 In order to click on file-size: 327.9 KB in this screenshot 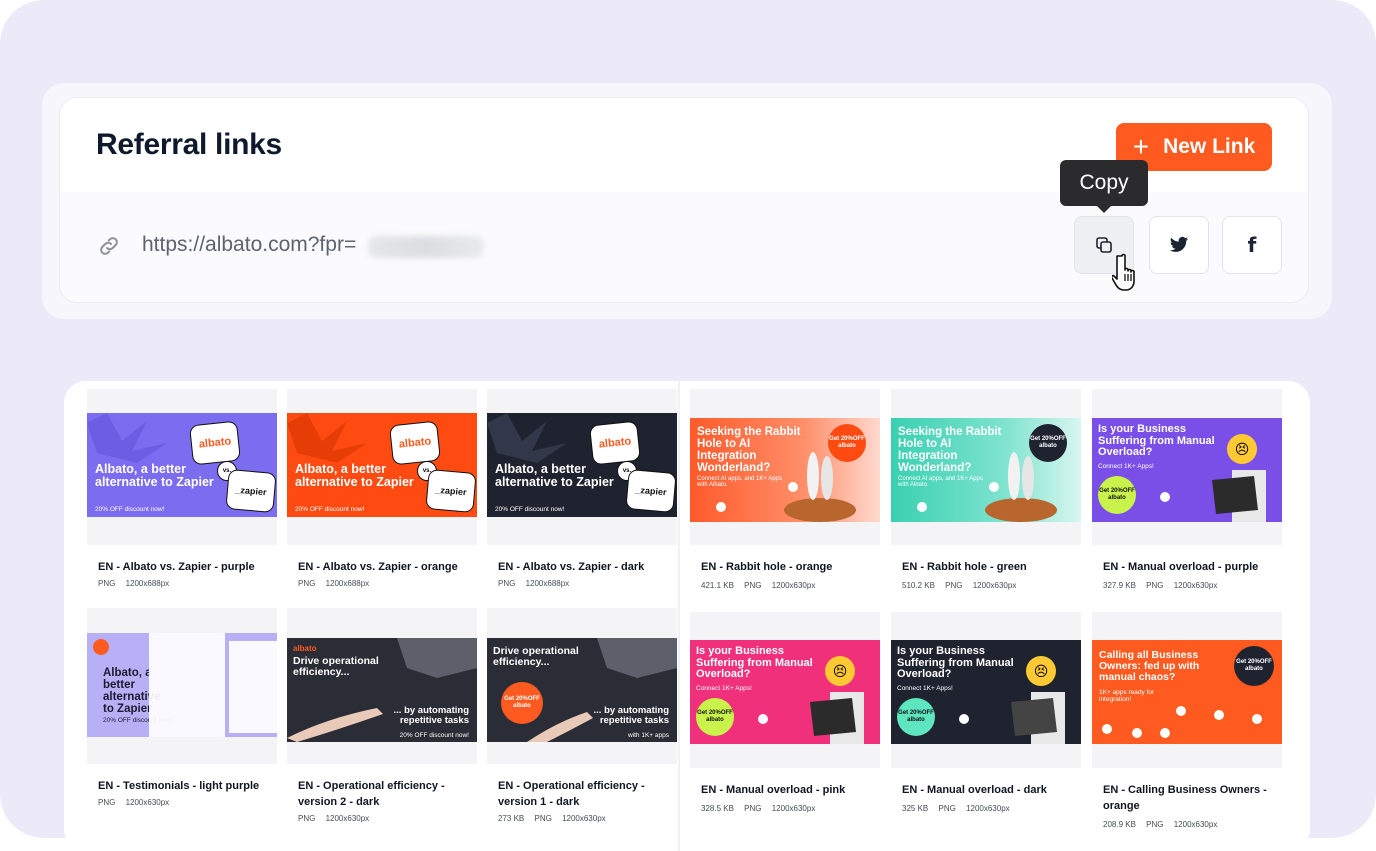, I will do `click(1119, 585)`.